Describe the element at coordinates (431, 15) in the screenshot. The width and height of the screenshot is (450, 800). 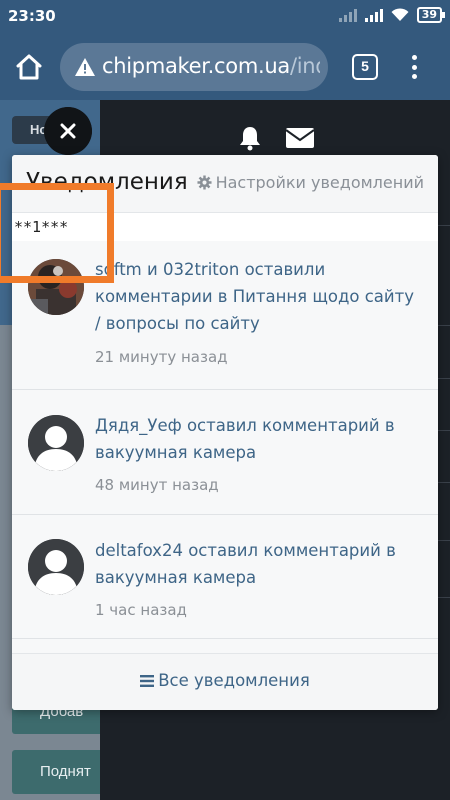
I see `battery-icon: 39` at that location.